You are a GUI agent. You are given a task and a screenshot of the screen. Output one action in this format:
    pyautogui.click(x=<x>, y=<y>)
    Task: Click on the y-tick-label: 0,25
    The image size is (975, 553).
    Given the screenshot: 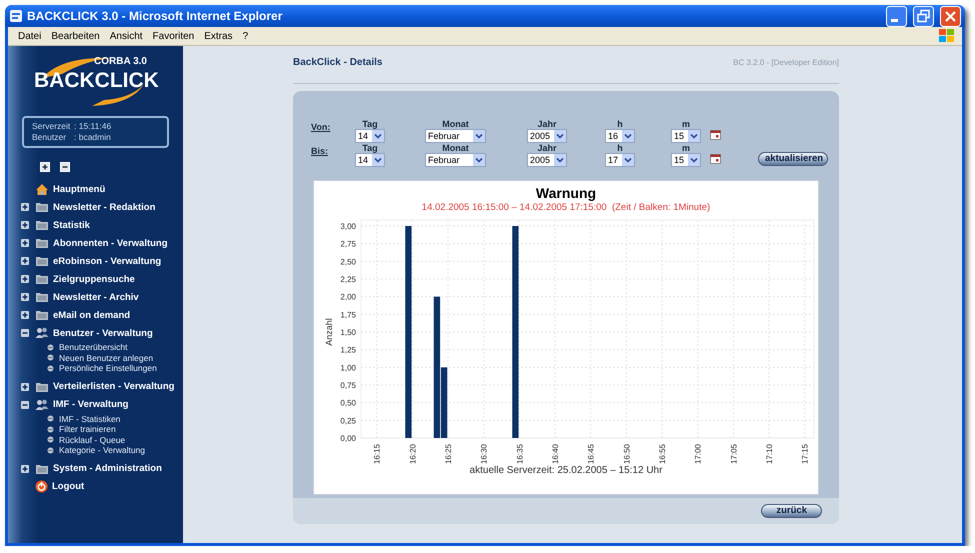 What is the action you would take?
    pyautogui.click(x=348, y=421)
    